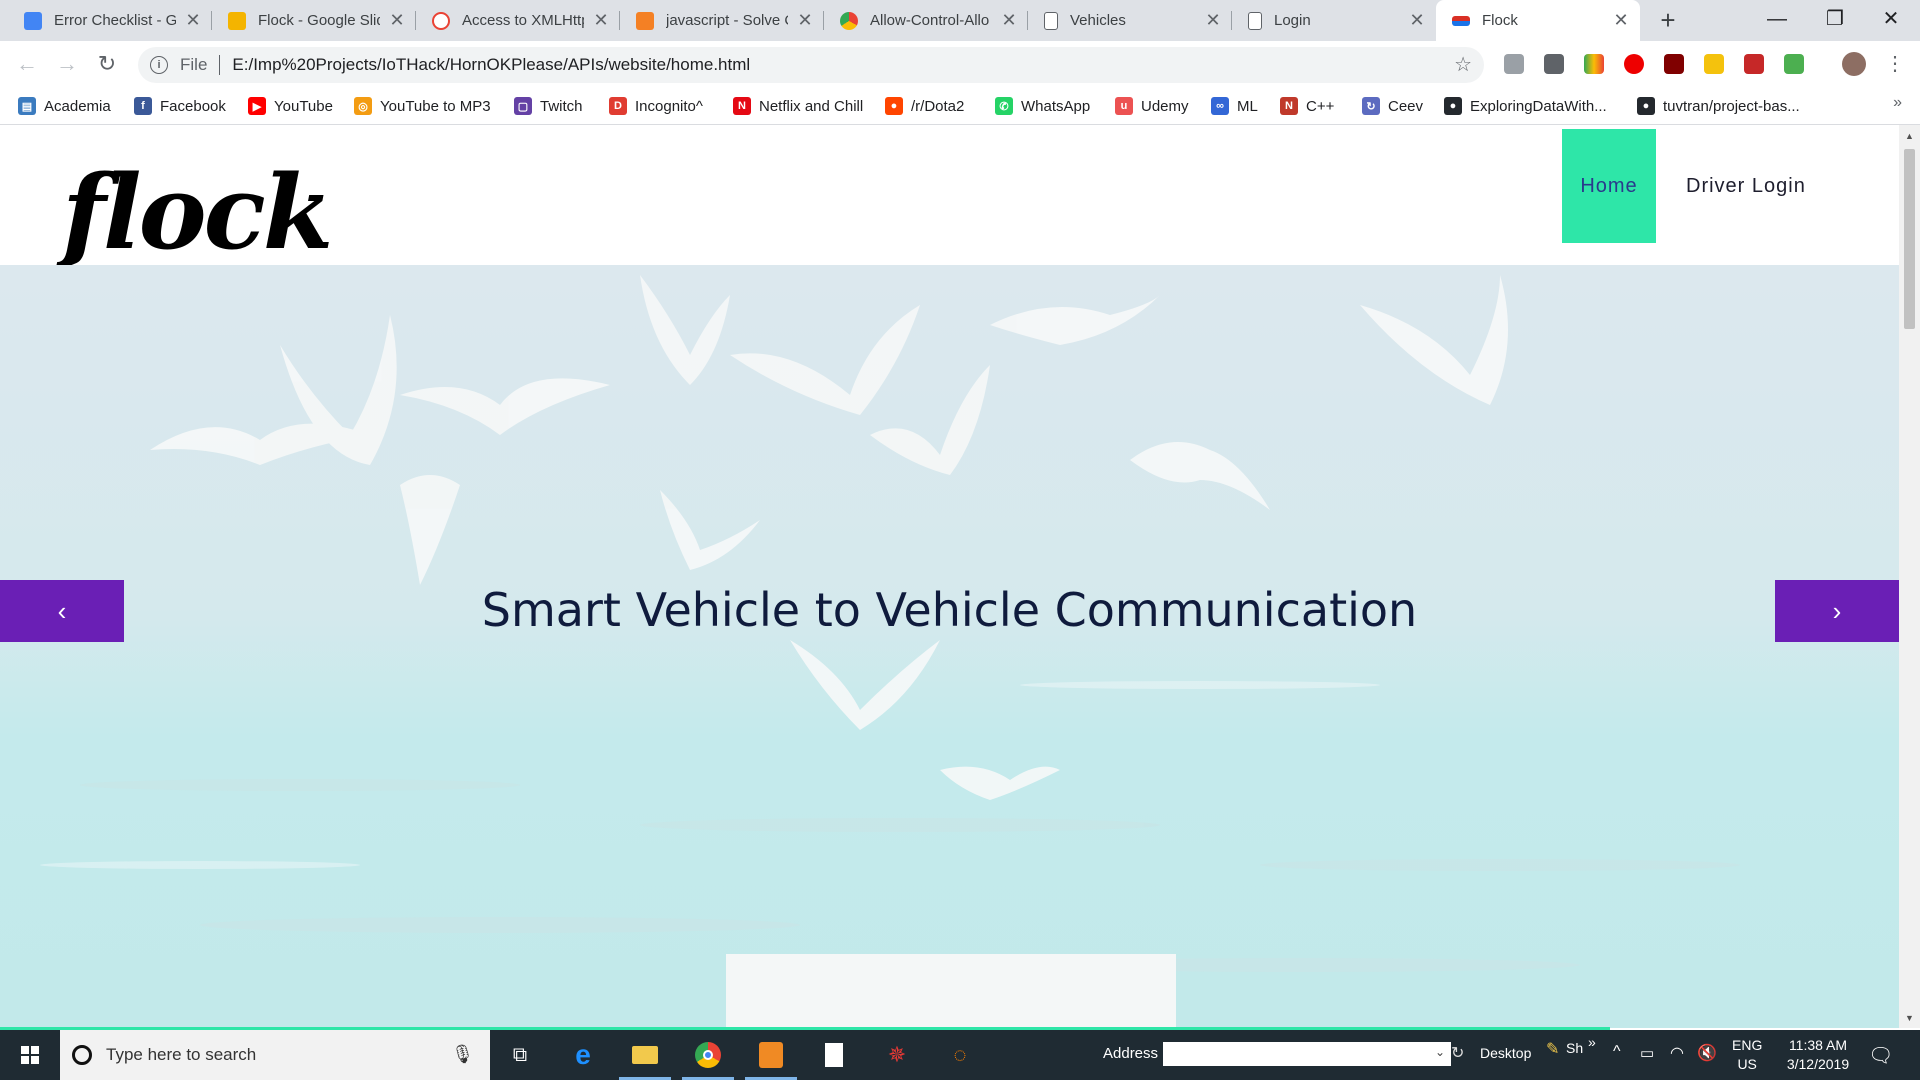 The image size is (1920, 1080). What do you see at coordinates (1594, 64) in the screenshot?
I see `colorzilla-icon` at bounding box center [1594, 64].